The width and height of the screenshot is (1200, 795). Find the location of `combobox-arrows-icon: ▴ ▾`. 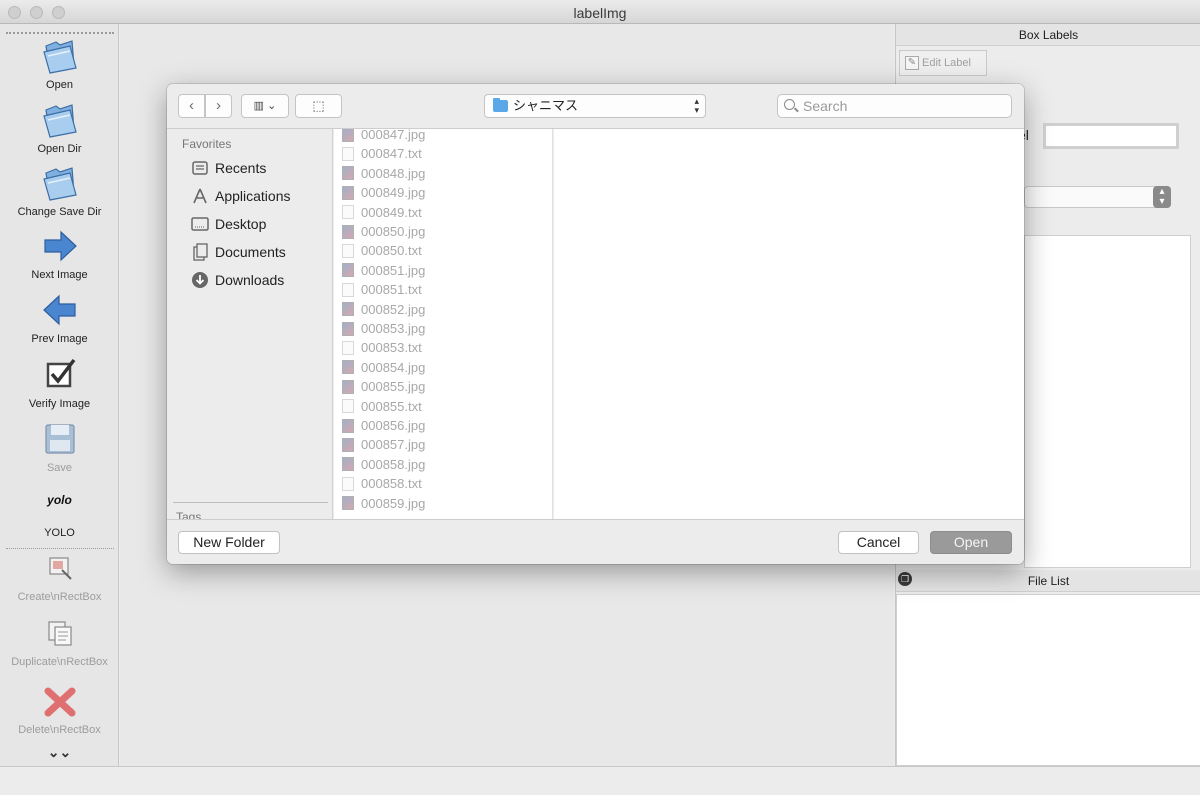

combobox-arrows-icon: ▴ ▾ is located at coordinates (1162, 197).